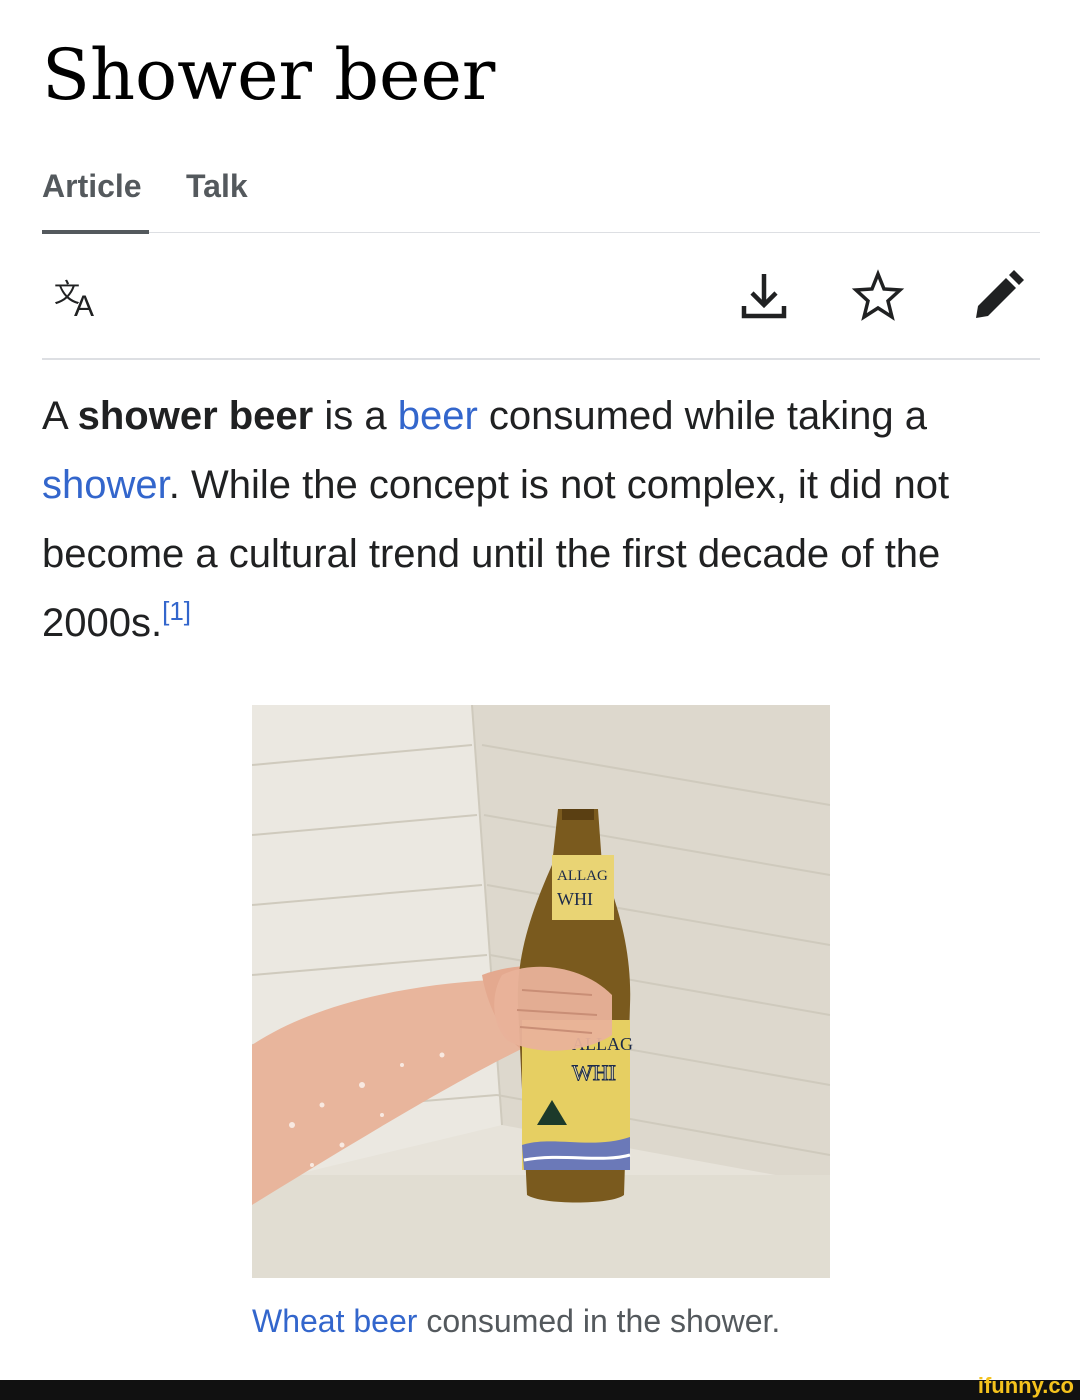  Describe the element at coordinates (217, 186) in the screenshot. I see `tab-talk: Talk` at that location.